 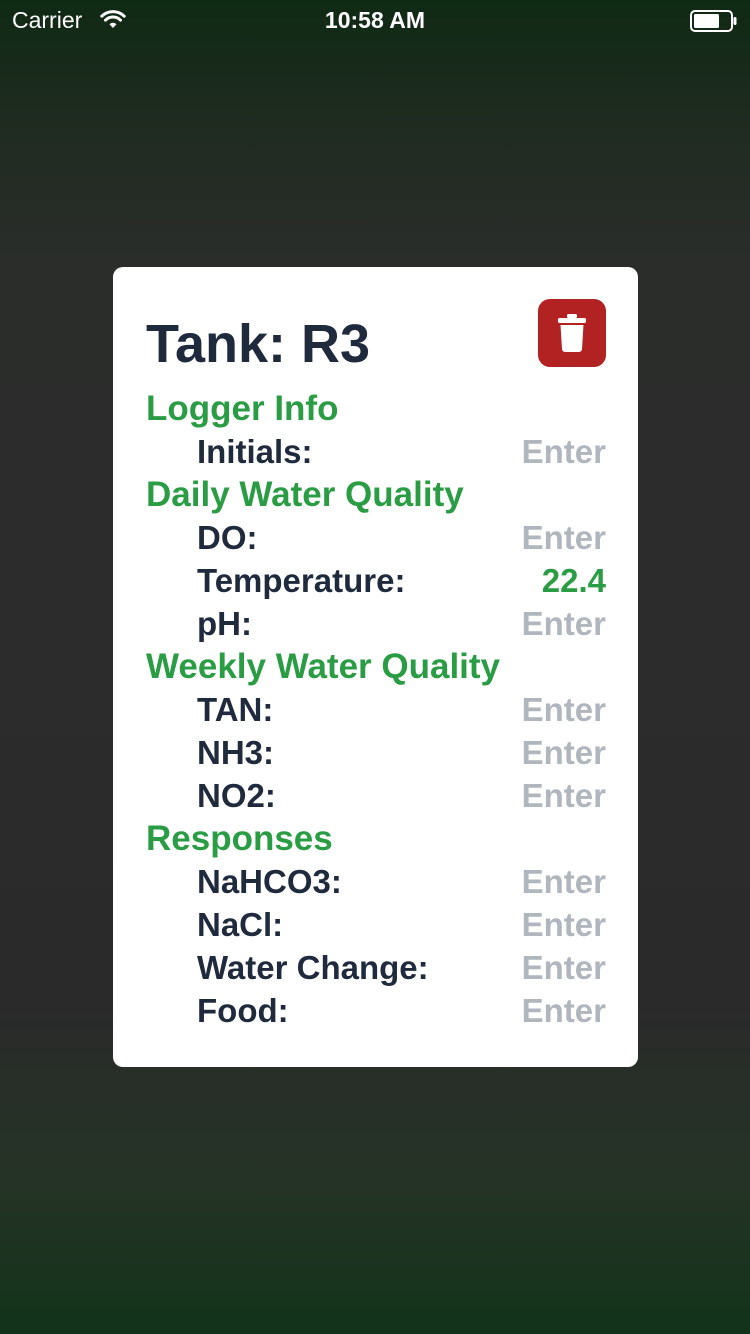 I want to click on section-logger-info: Logger Info, so click(x=242, y=408).